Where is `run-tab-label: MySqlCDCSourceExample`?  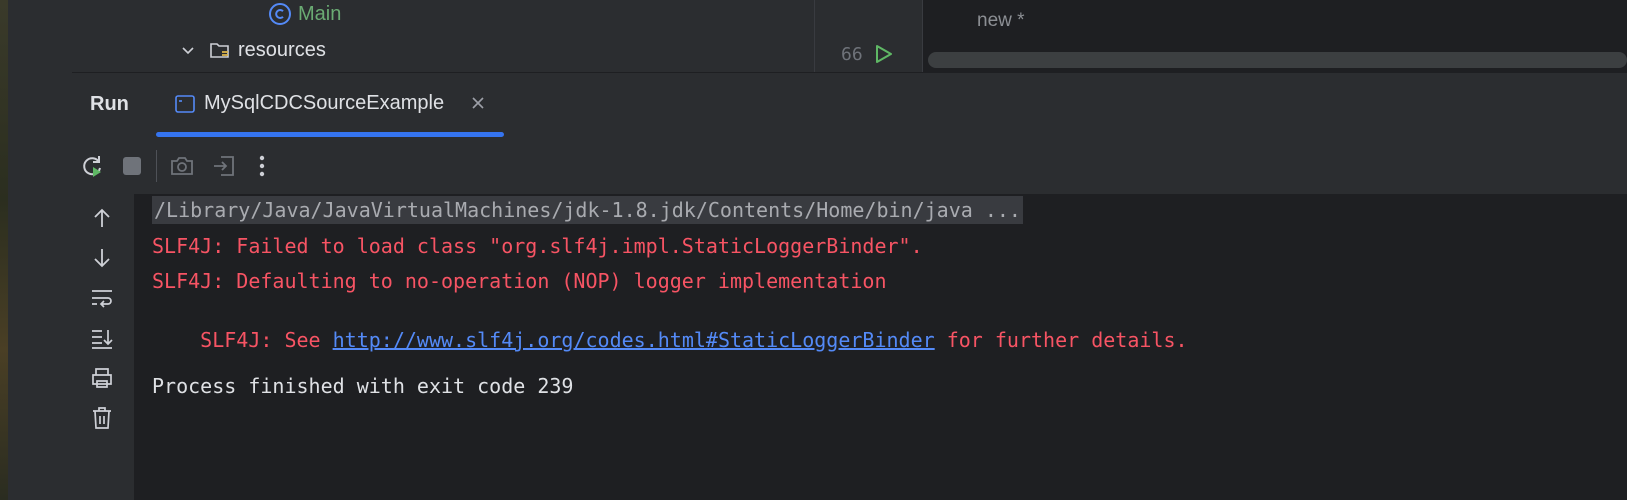 run-tab-label: MySqlCDCSourceExample is located at coordinates (324, 103).